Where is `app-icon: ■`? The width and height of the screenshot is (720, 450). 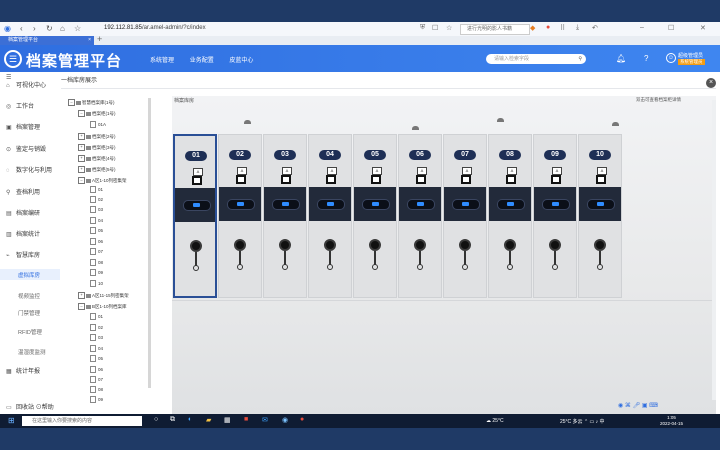
app-icon: ■ is located at coordinates (246, 419).